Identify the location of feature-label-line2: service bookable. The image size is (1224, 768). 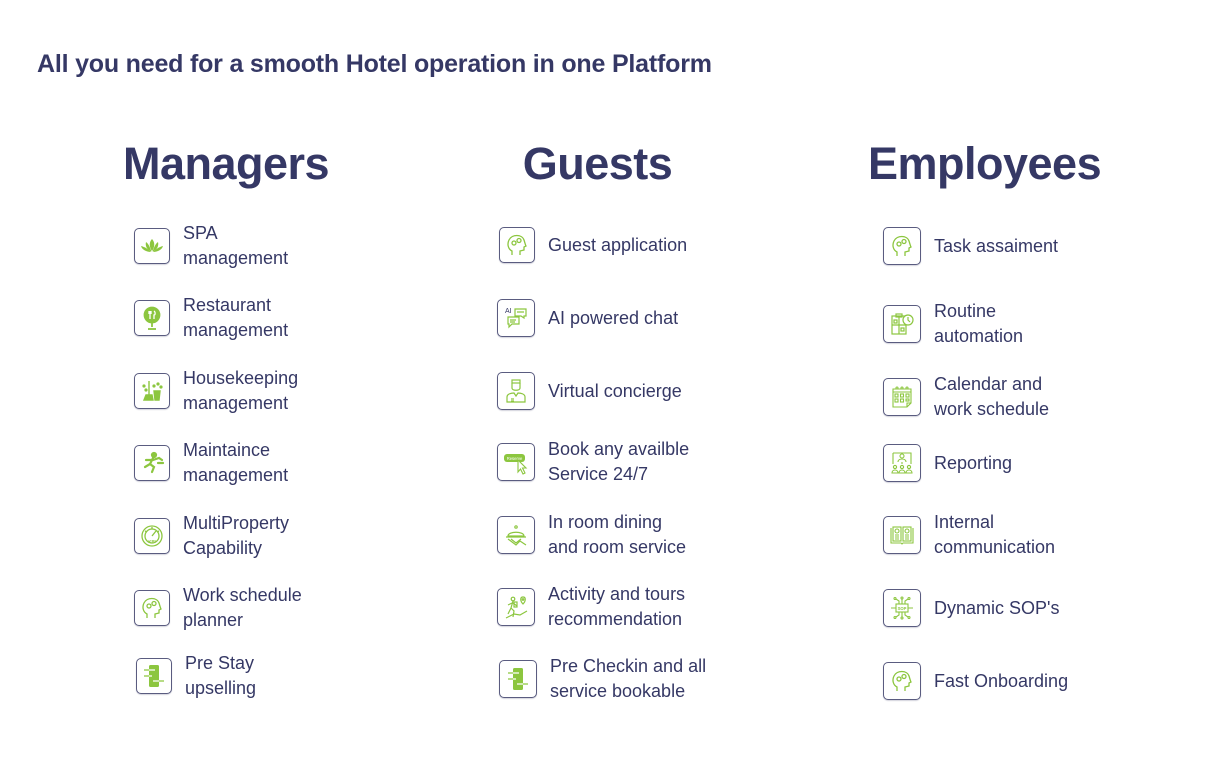
(618, 691).